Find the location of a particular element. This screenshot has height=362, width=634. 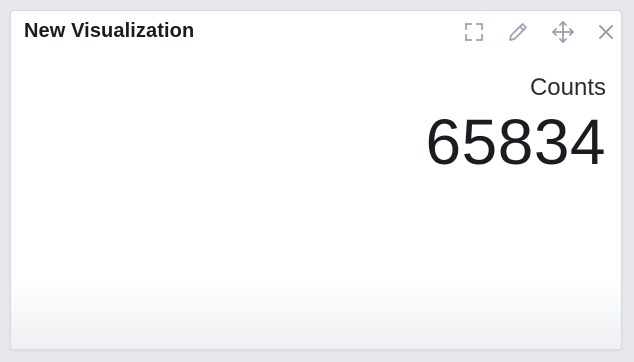

move-icon is located at coordinates (563, 32).